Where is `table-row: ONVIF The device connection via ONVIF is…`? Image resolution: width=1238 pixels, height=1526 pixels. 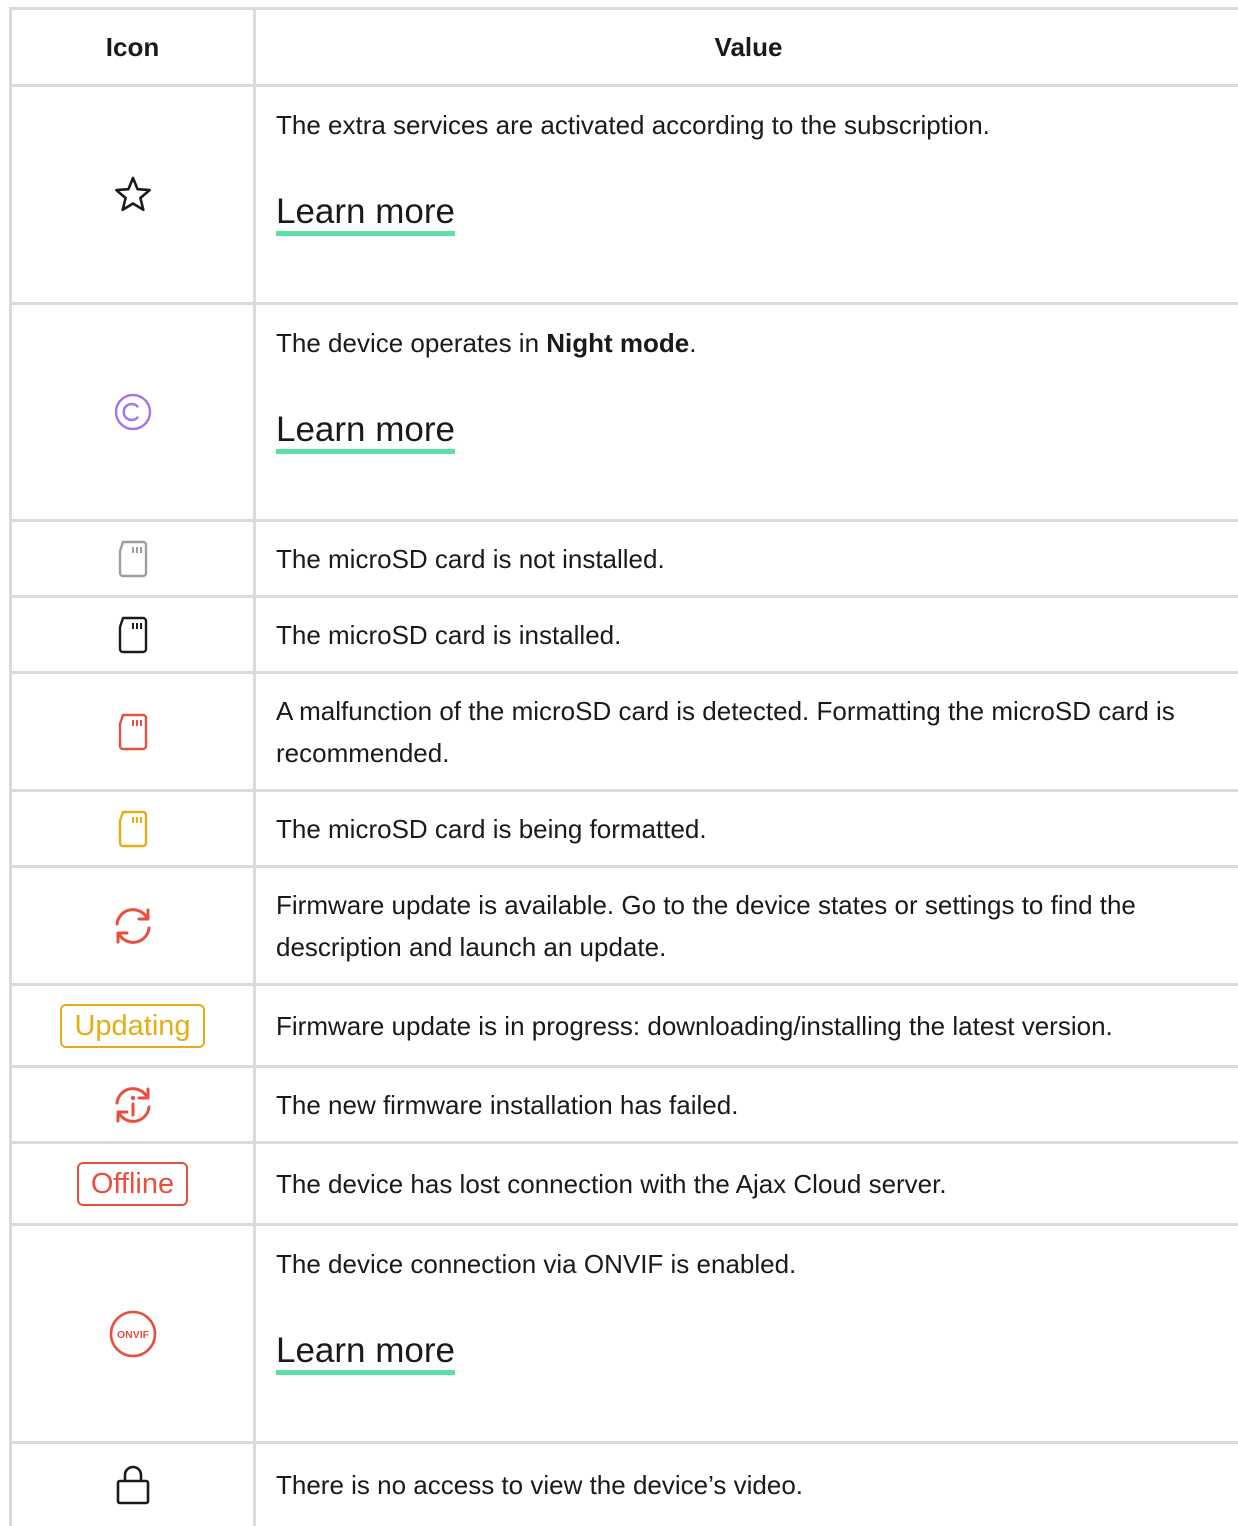
table-row: ONVIF The device connection via ONVIF is… is located at coordinates (625, 1335).